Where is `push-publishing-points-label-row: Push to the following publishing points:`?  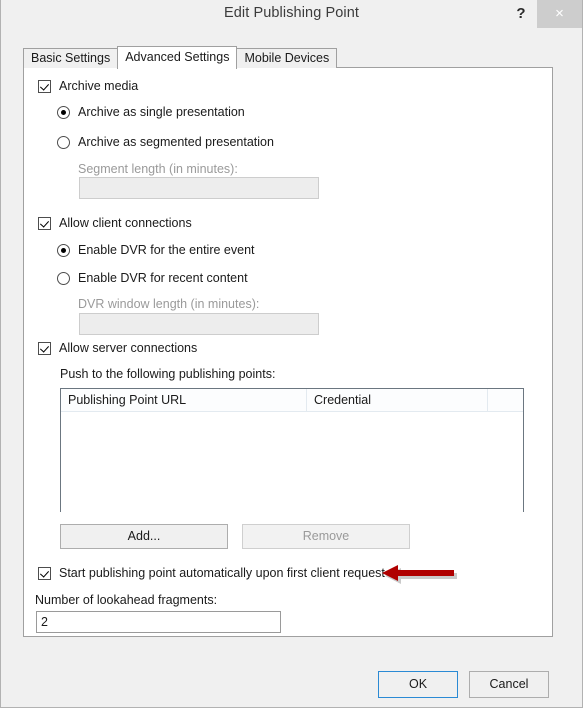
push-publishing-points-label-row: Push to the following publishing points: is located at coordinates (167, 374).